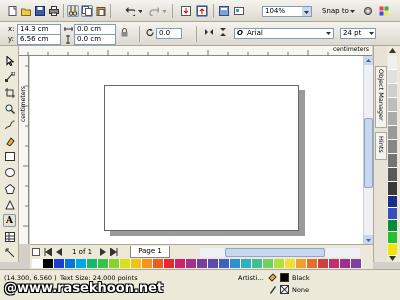  I want to click on rectangle-tool-icon, so click(9, 156).